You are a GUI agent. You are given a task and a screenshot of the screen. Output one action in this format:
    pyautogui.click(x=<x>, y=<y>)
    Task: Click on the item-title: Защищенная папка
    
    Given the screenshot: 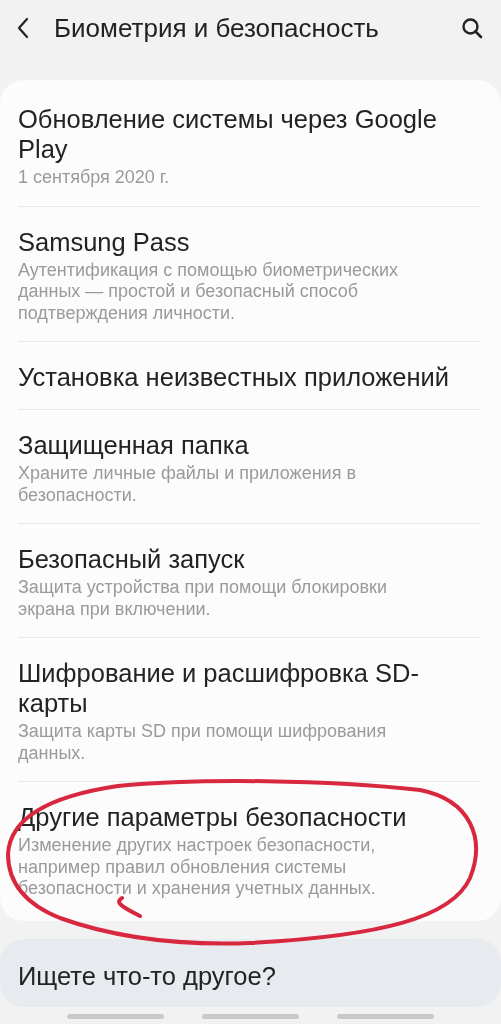 What is the action you would take?
    pyautogui.click(x=134, y=445)
    